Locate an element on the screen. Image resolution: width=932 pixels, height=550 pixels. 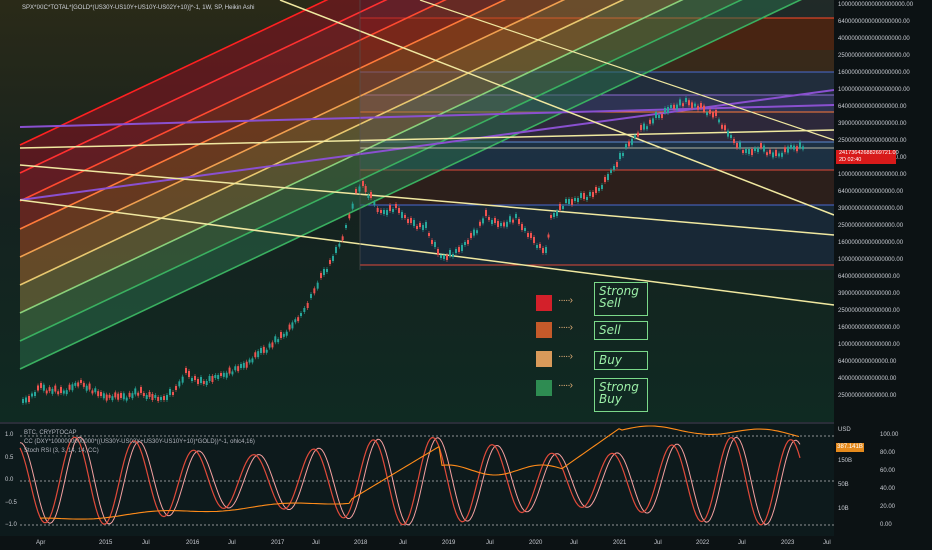
price-axis-label: 100000000000000000.00 is located at coordinates (872, 175).